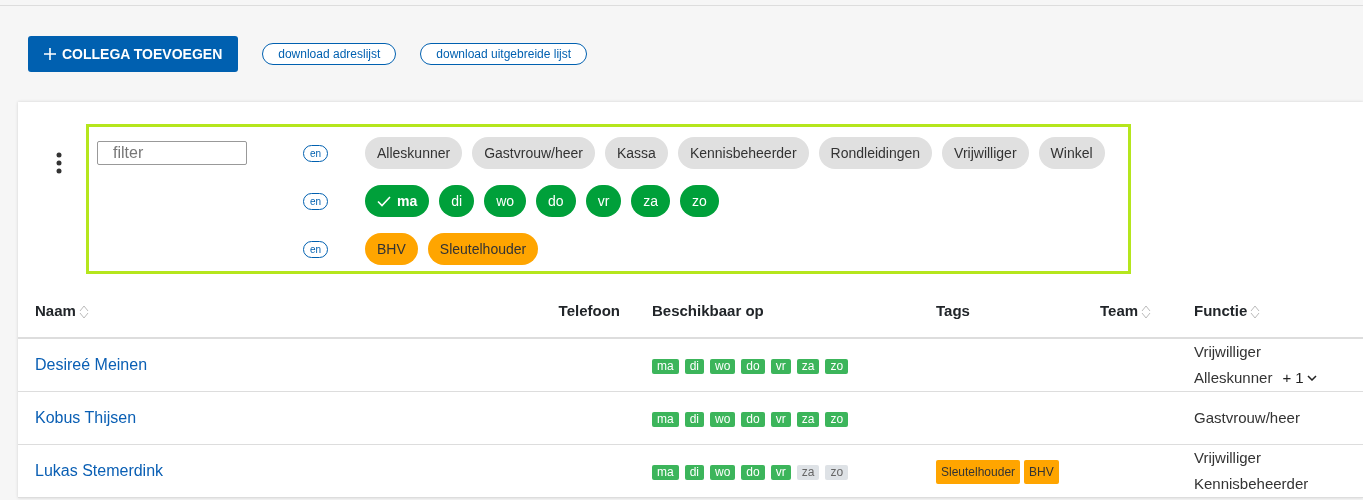 The image size is (1363, 500). I want to click on more-options-icon, so click(59, 163).